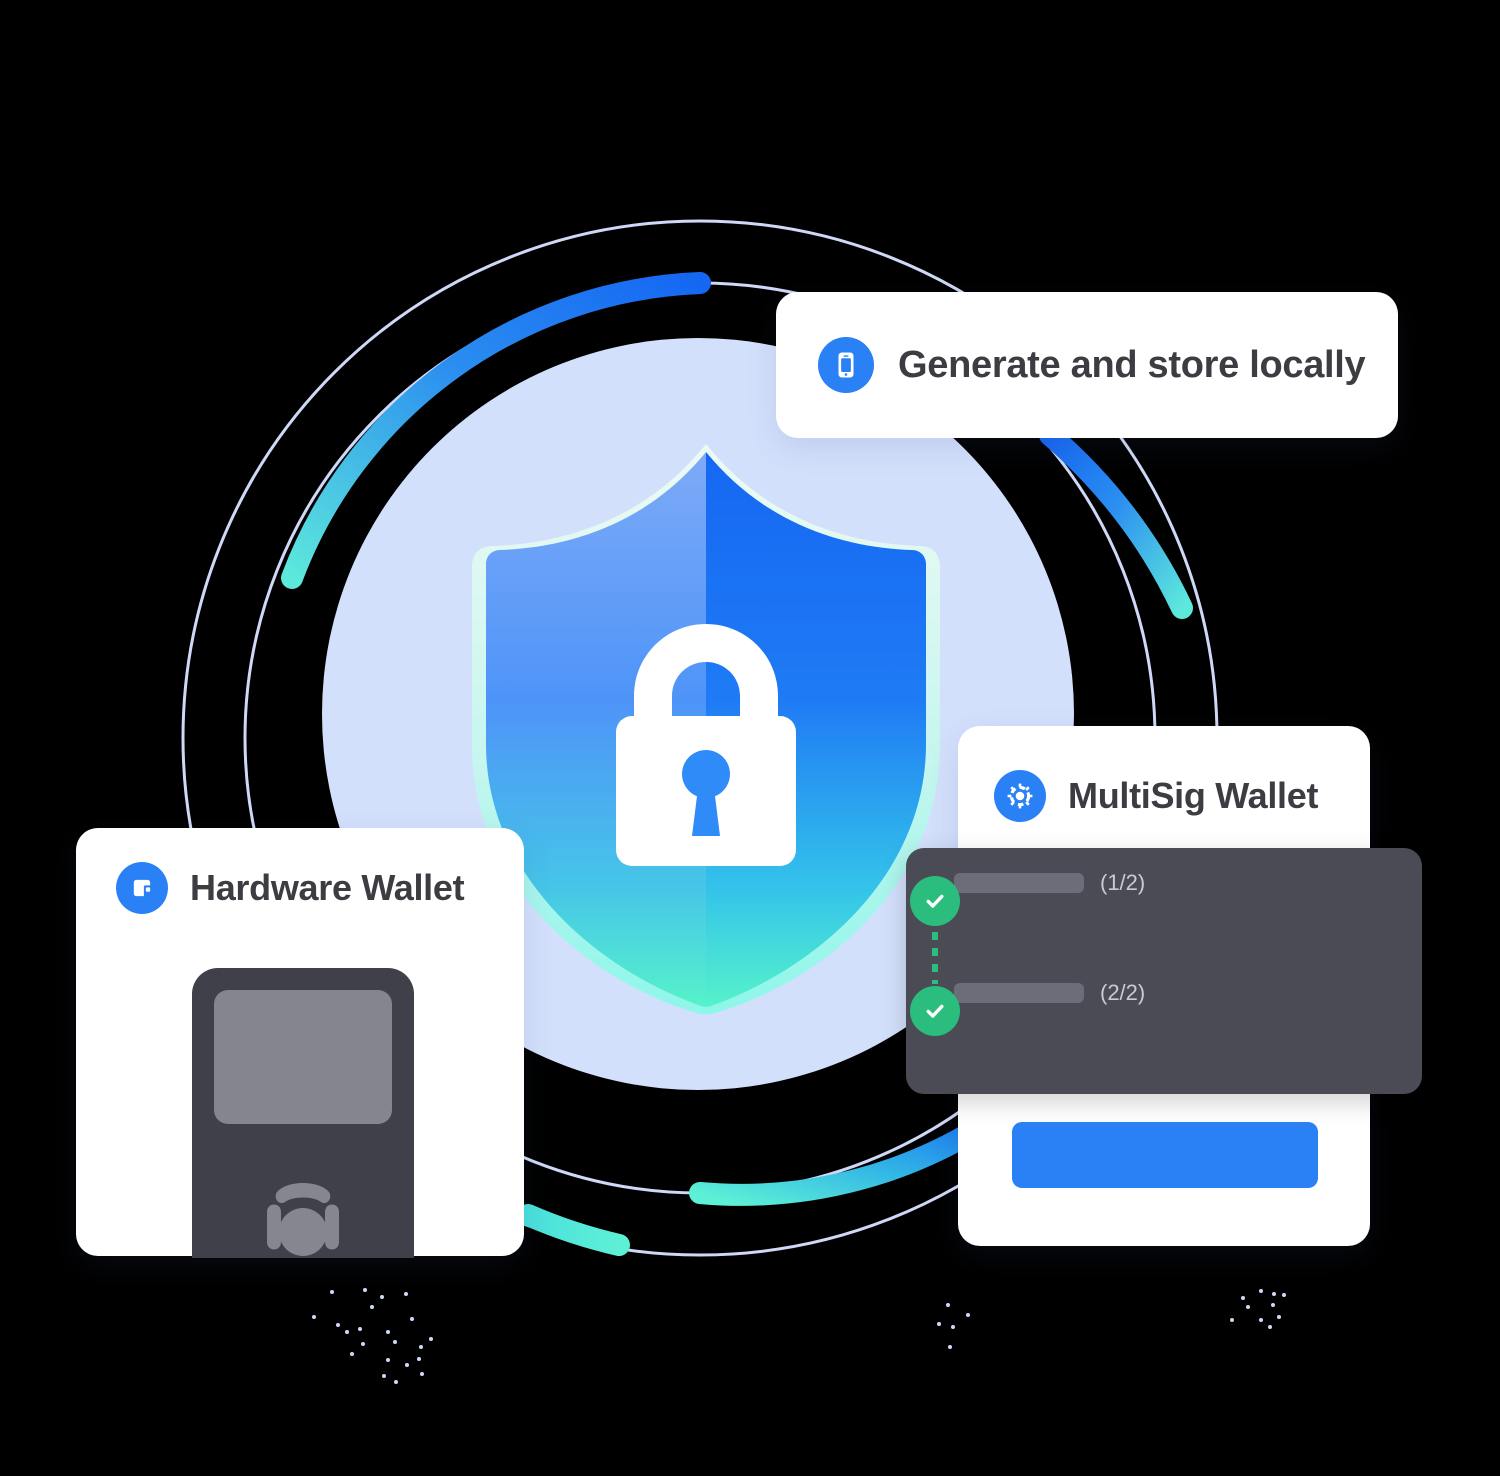 The image size is (1500, 1476). What do you see at coordinates (706, 729) in the screenshot?
I see `shield-lock-graphic` at bounding box center [706, 729].